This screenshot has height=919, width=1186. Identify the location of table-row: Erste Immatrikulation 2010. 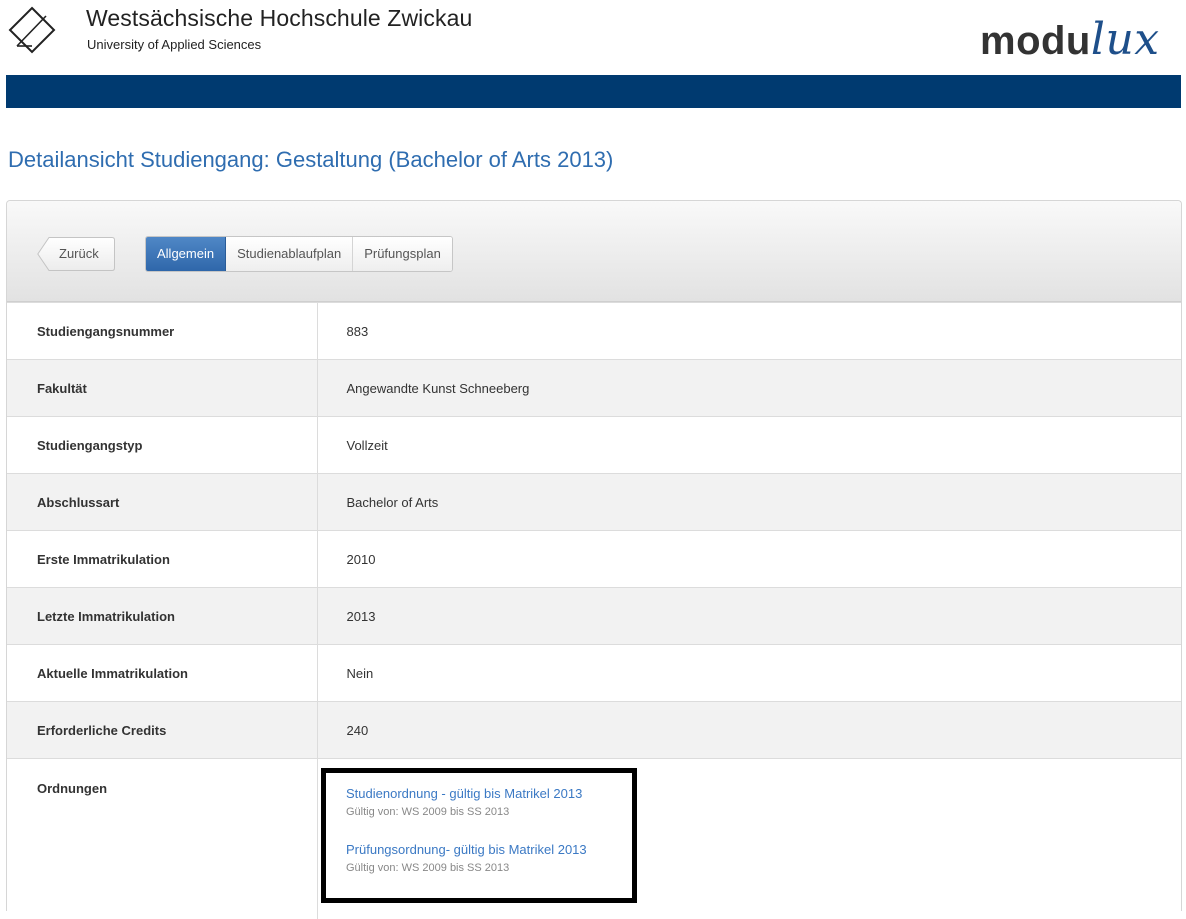
(594, 559).